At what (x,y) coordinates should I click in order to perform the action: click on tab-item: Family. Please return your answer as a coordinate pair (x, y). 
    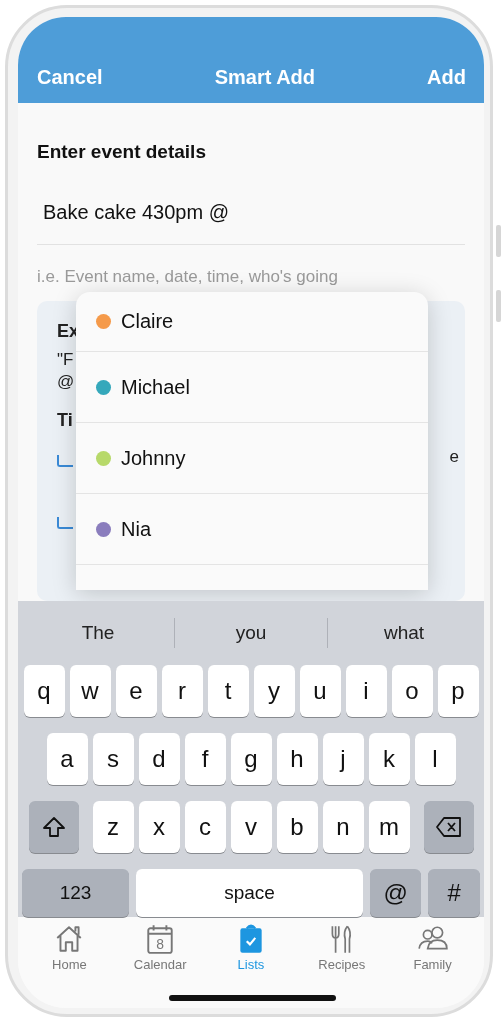
    Looking at the image, I should click on (432, 950).